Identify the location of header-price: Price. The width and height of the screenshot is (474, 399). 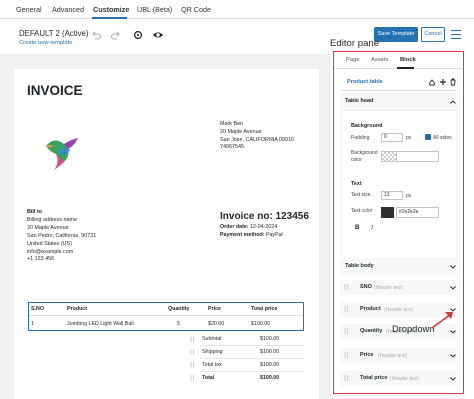
(214, 309).